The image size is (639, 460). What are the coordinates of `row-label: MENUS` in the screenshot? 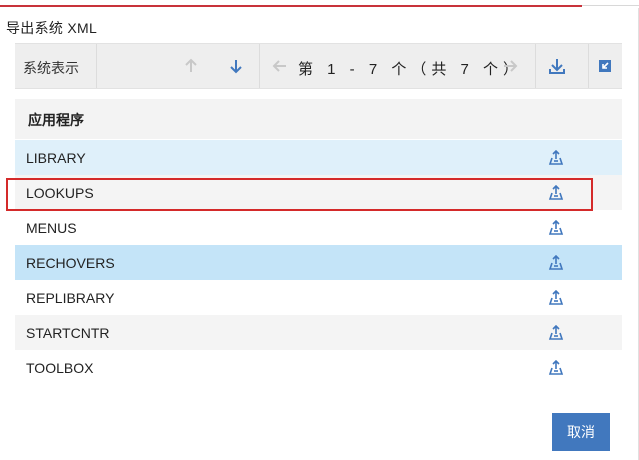 It's located at (51, 228).